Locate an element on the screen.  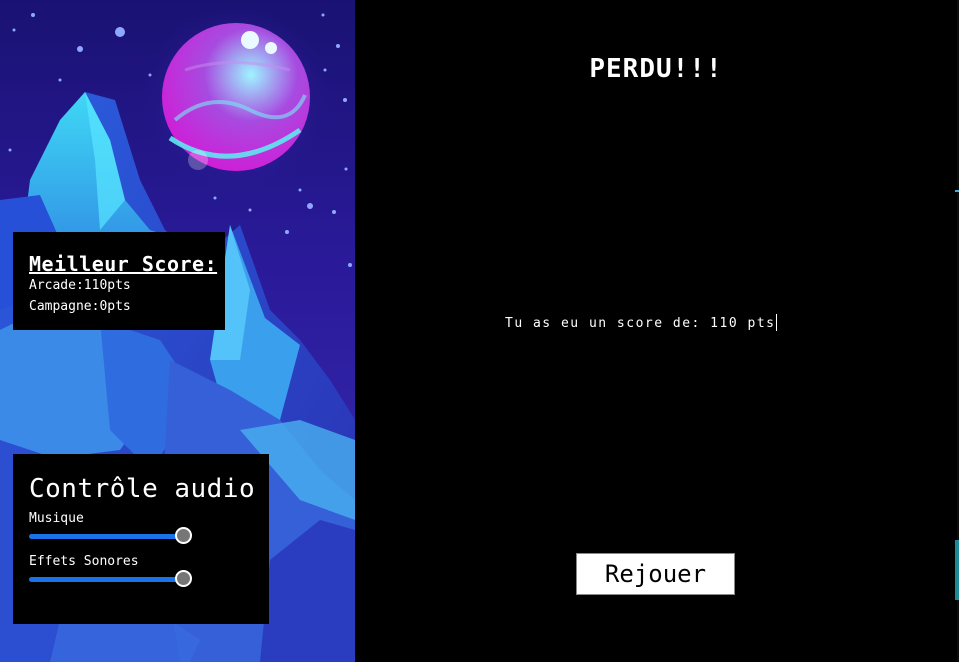
audio-control-panel: Contrôle audio Musique Effets Sonores is located at coordinates (141, 539).